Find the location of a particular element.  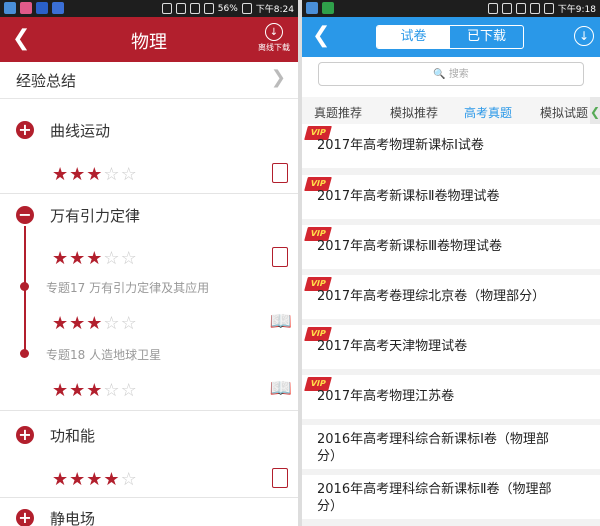

download-icon: ↓ is located at coordinates (584, 36).